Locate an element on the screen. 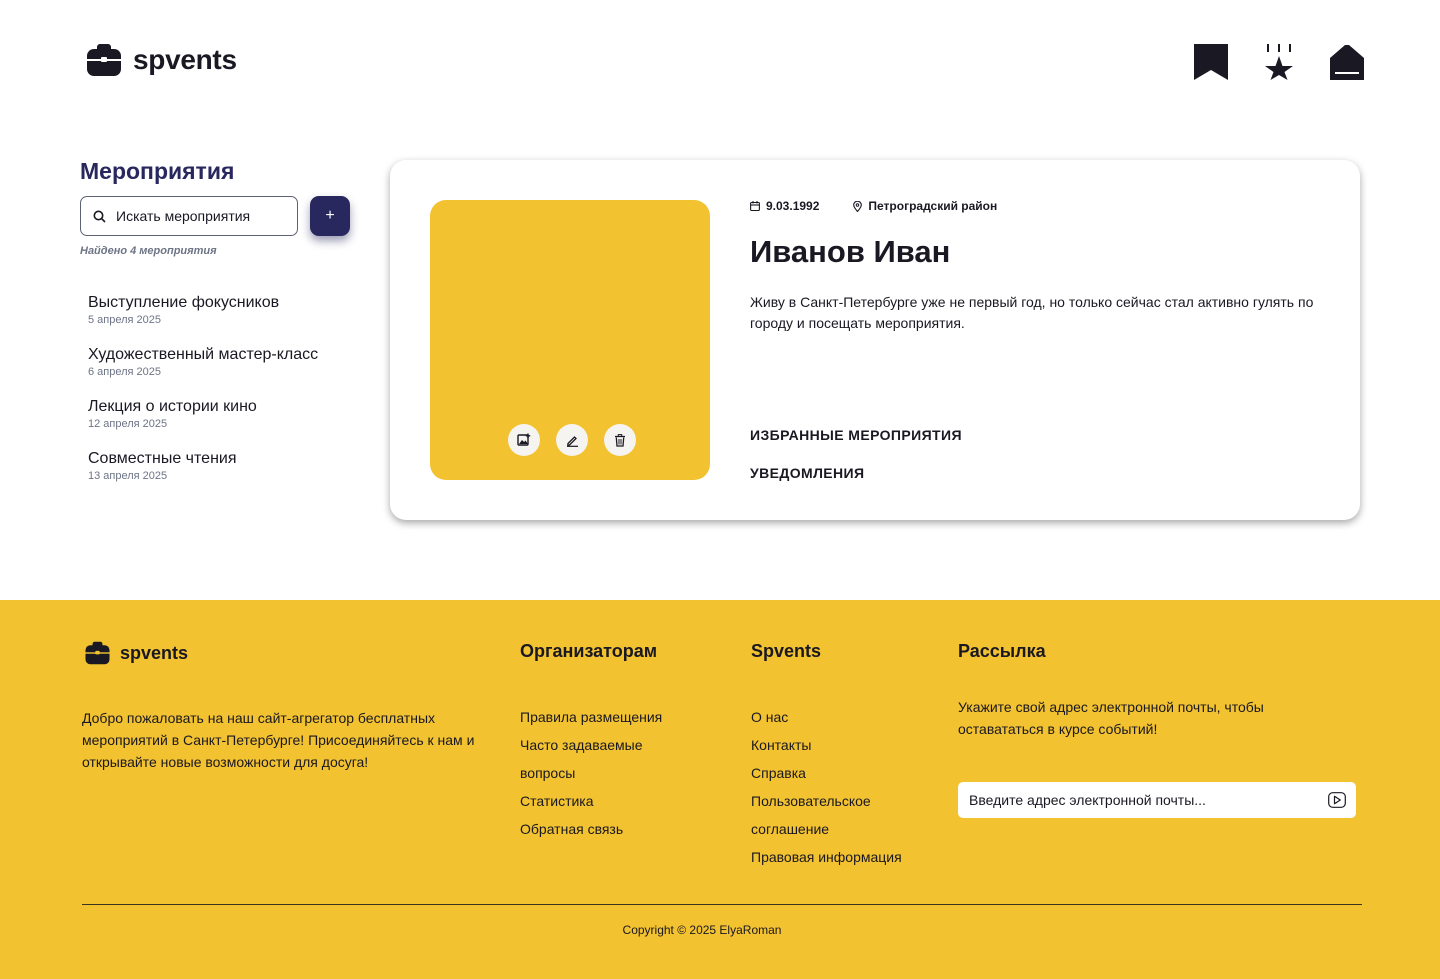  district: Петроградский район is located at coordinates (925, 206).